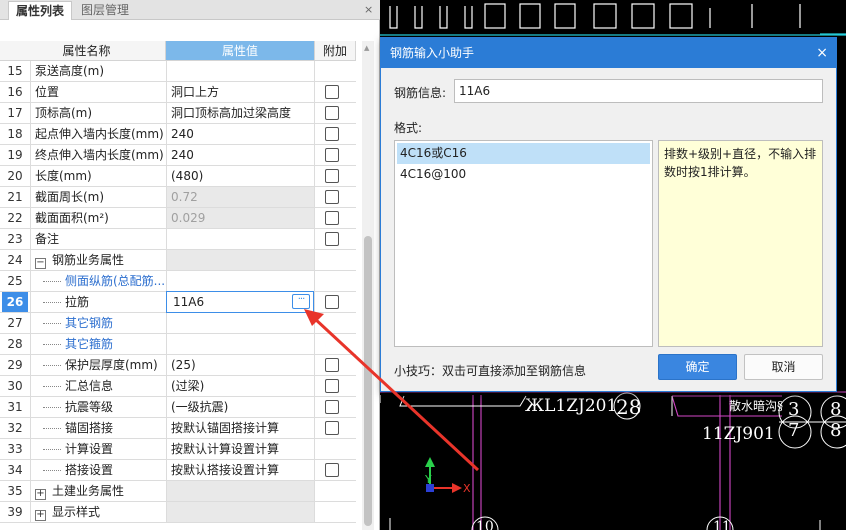 The image size is (846, 530). Describe the element at coordinates (105, 10) in the screenshot. I see `tab-layer-management: 图层管理` at that location.